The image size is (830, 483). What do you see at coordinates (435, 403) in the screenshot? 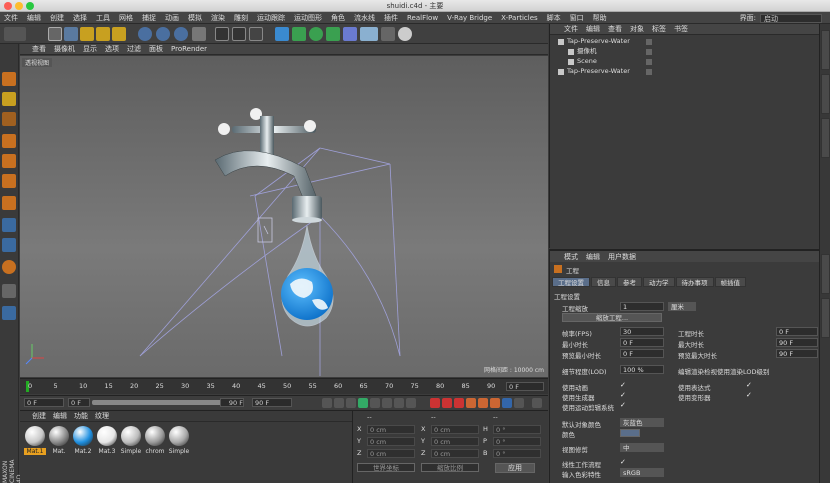
I see `record-keys-icon` at bounding box center [435, 403].